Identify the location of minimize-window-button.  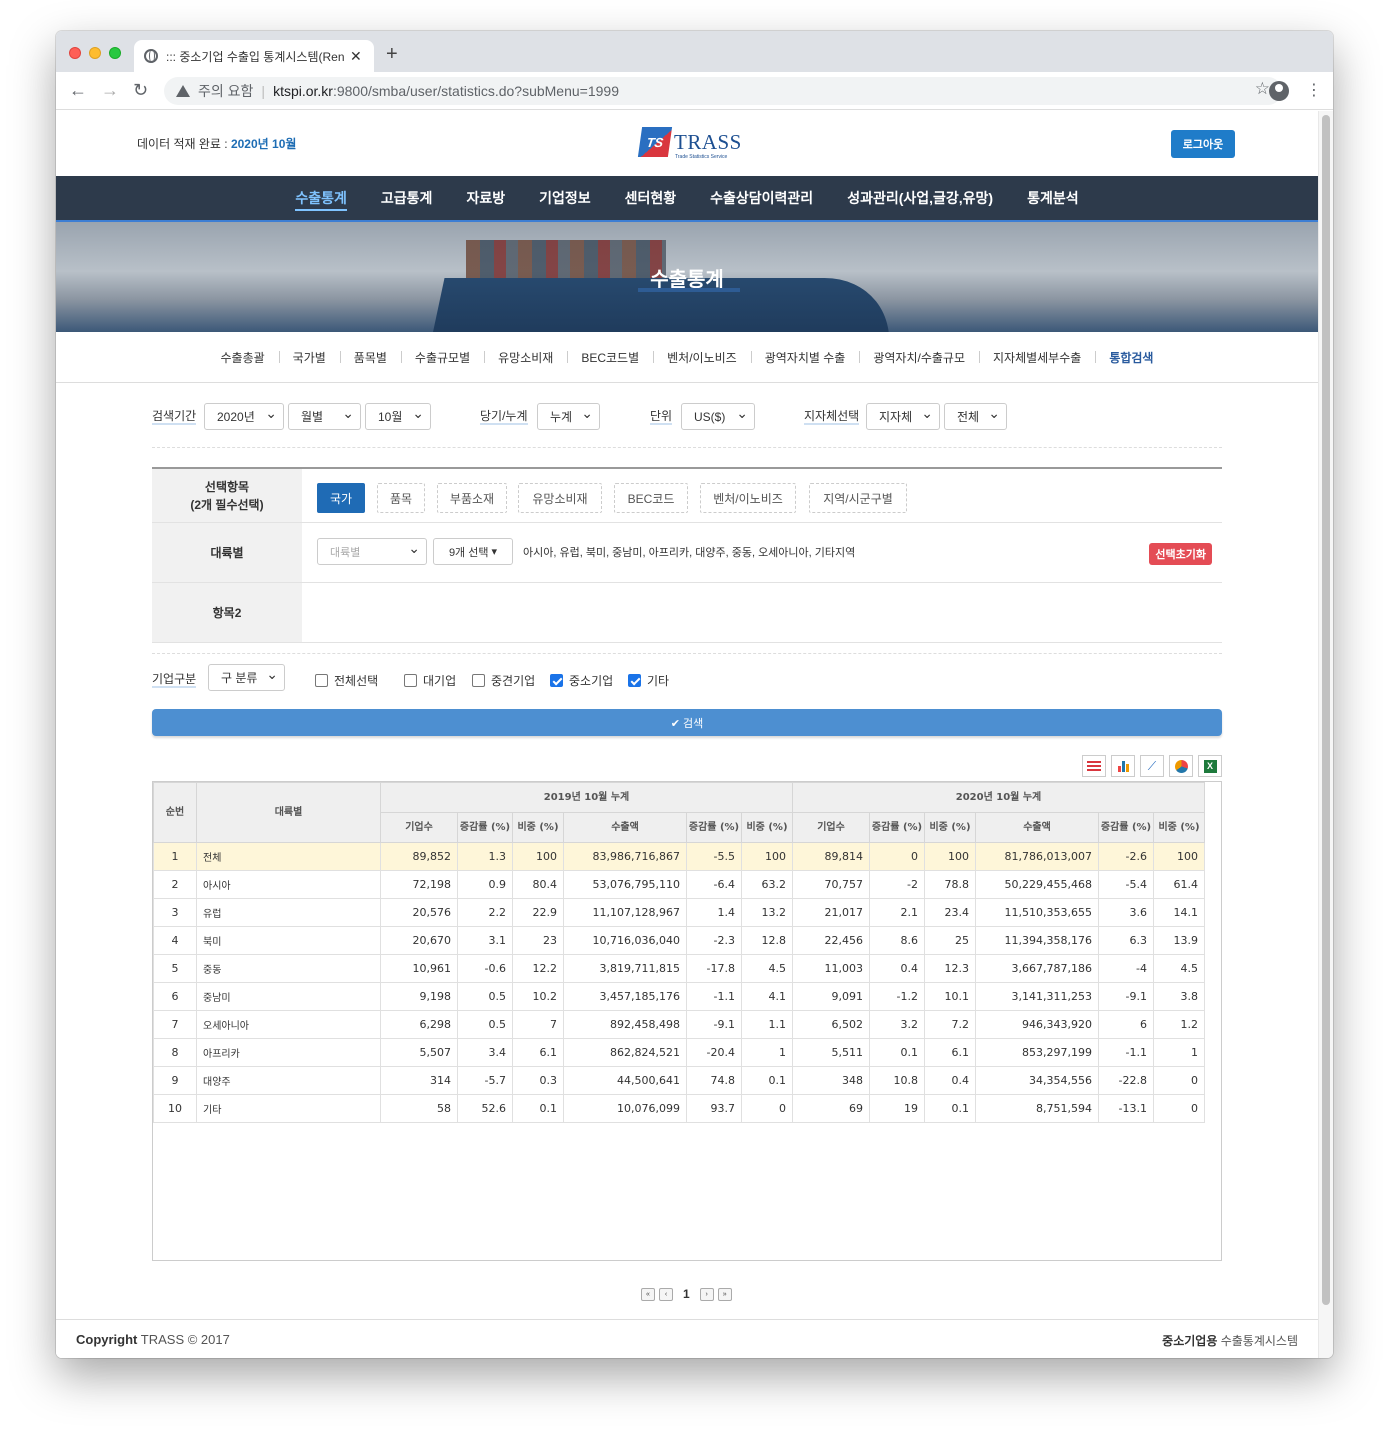
(95, 53).